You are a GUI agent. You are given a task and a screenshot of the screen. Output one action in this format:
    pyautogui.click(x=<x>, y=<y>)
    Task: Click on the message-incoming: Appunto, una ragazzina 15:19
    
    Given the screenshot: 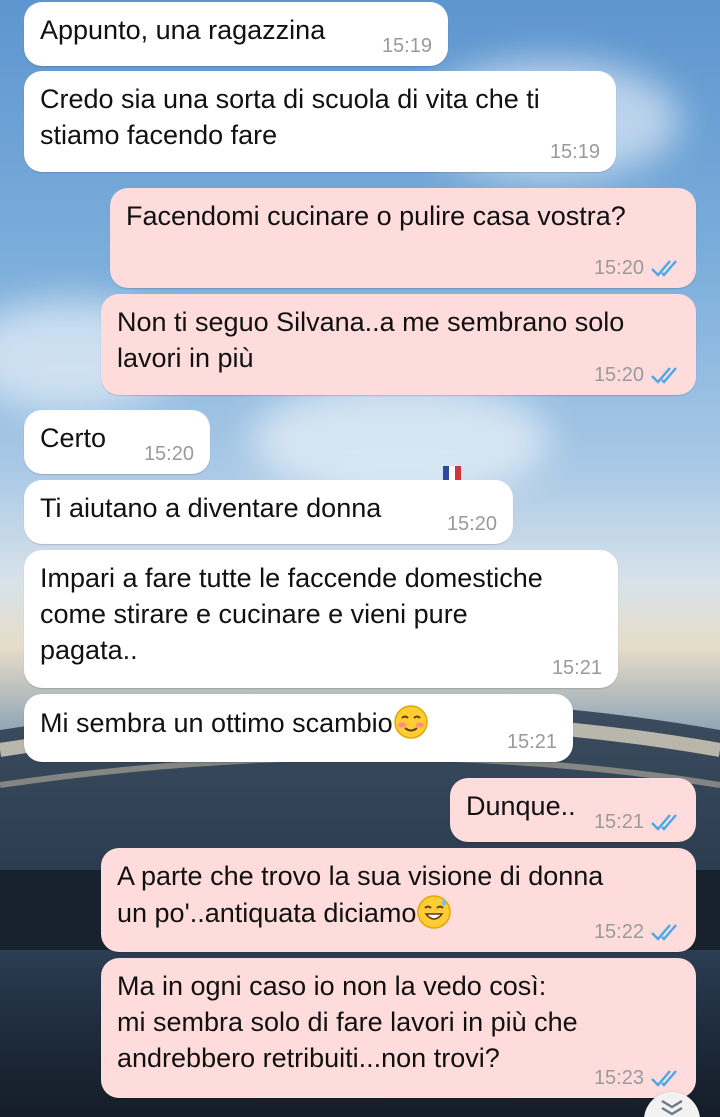 What is the action you would take?
    pyautogui.click(x=236, y=34)
    